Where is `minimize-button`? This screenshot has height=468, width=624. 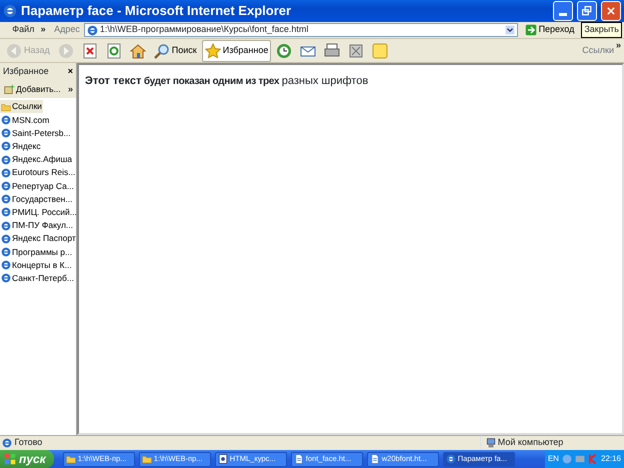 minimize-button is located at coordinates (563, 11).